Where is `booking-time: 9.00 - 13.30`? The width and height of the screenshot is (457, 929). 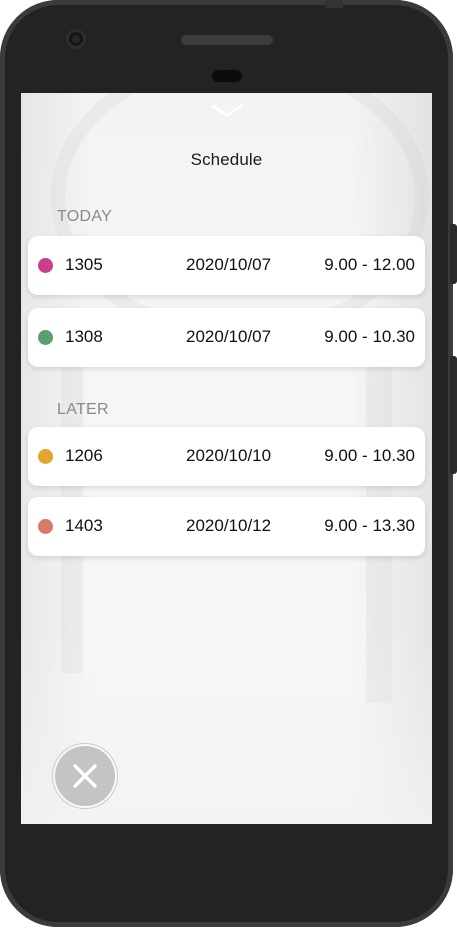 booking-time: 9.00 - 13.30 is located at coordinates (369, 525).